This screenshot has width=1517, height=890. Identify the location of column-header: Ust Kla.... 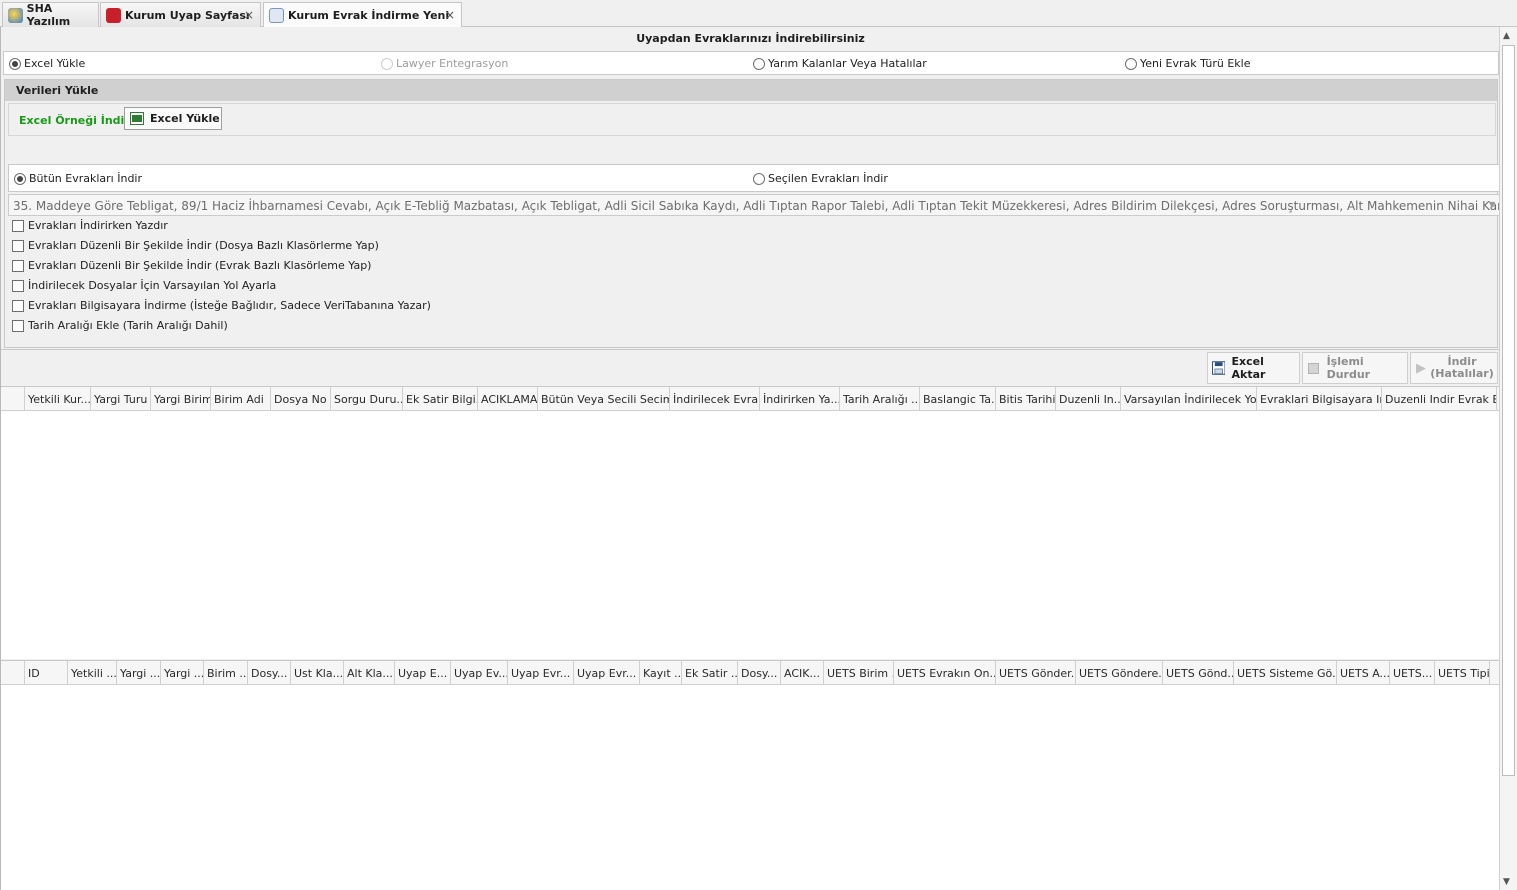
(317, 673).